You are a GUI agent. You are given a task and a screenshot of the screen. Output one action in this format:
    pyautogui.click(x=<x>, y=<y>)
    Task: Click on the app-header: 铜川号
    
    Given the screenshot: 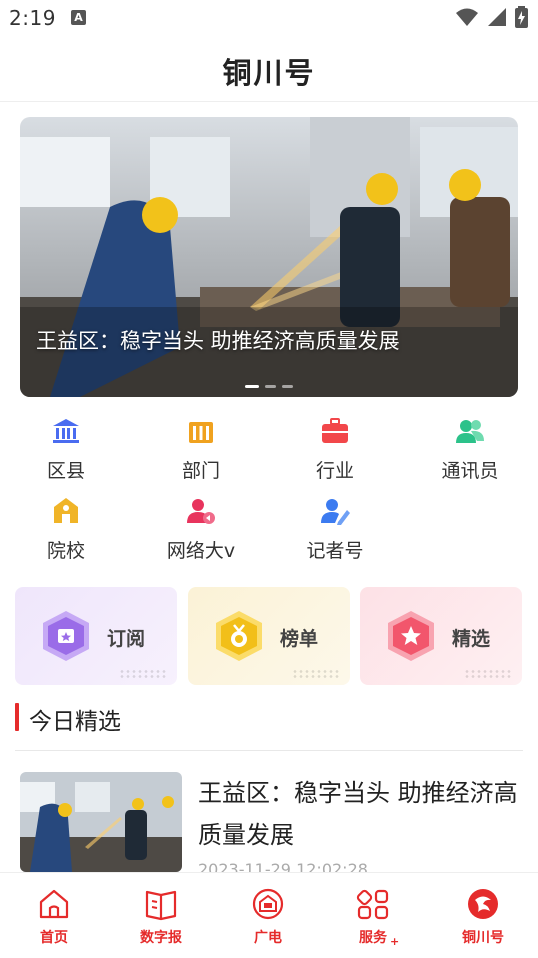 What is the action you would take?
    pyautogui.click(x=269, y=69)
    